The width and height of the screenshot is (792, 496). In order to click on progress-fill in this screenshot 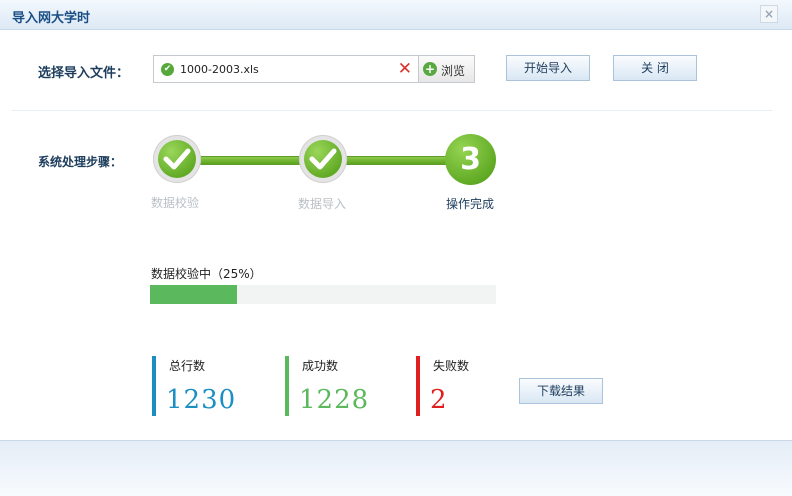, I will do `click(193, 294)`.